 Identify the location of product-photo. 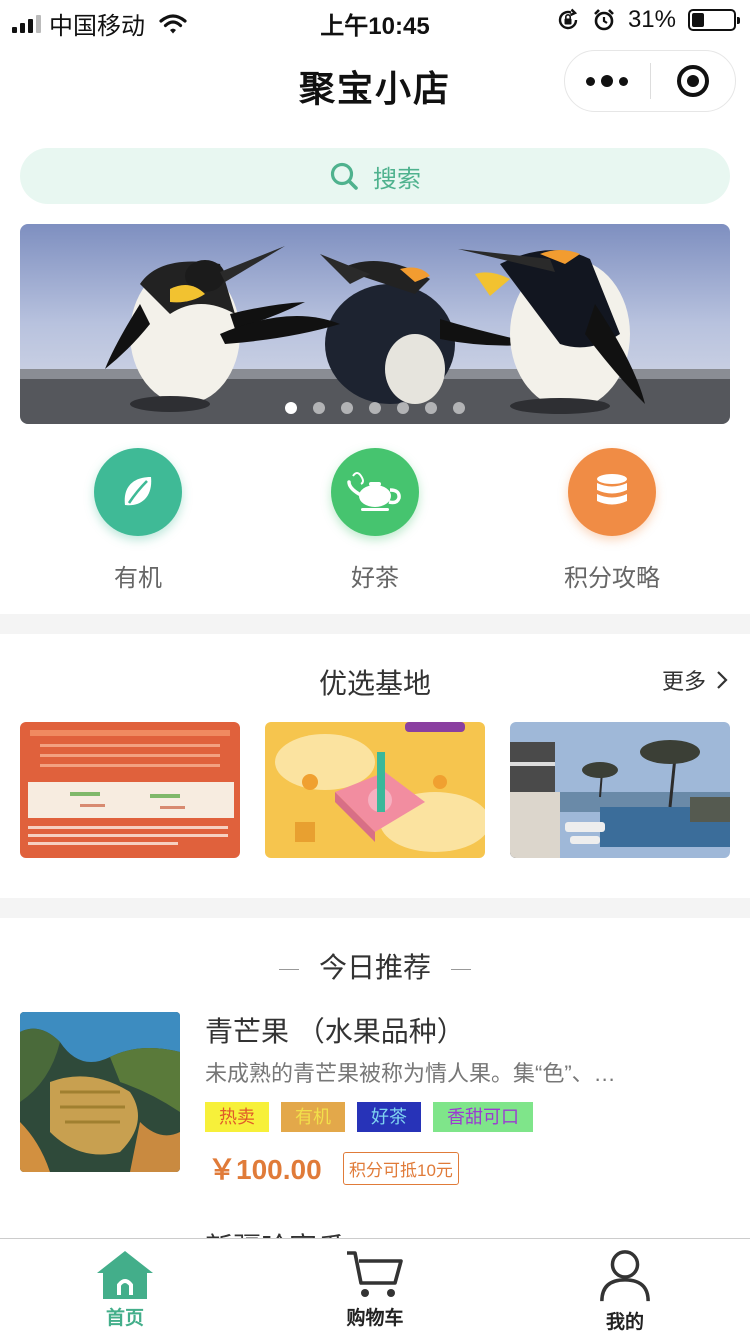
(100, 1092).